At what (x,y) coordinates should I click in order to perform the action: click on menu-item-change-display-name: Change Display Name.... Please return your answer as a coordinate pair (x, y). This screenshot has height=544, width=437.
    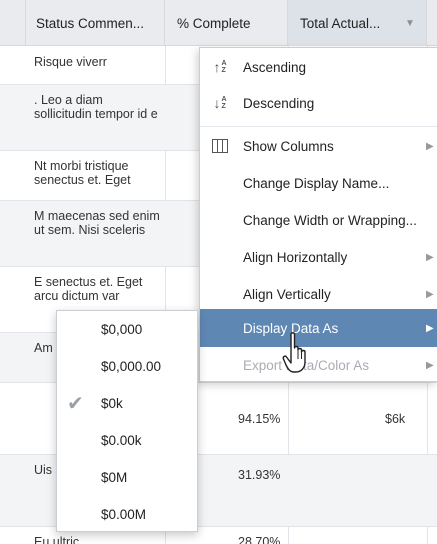
    Looking at the image, I should click on (318, 183).